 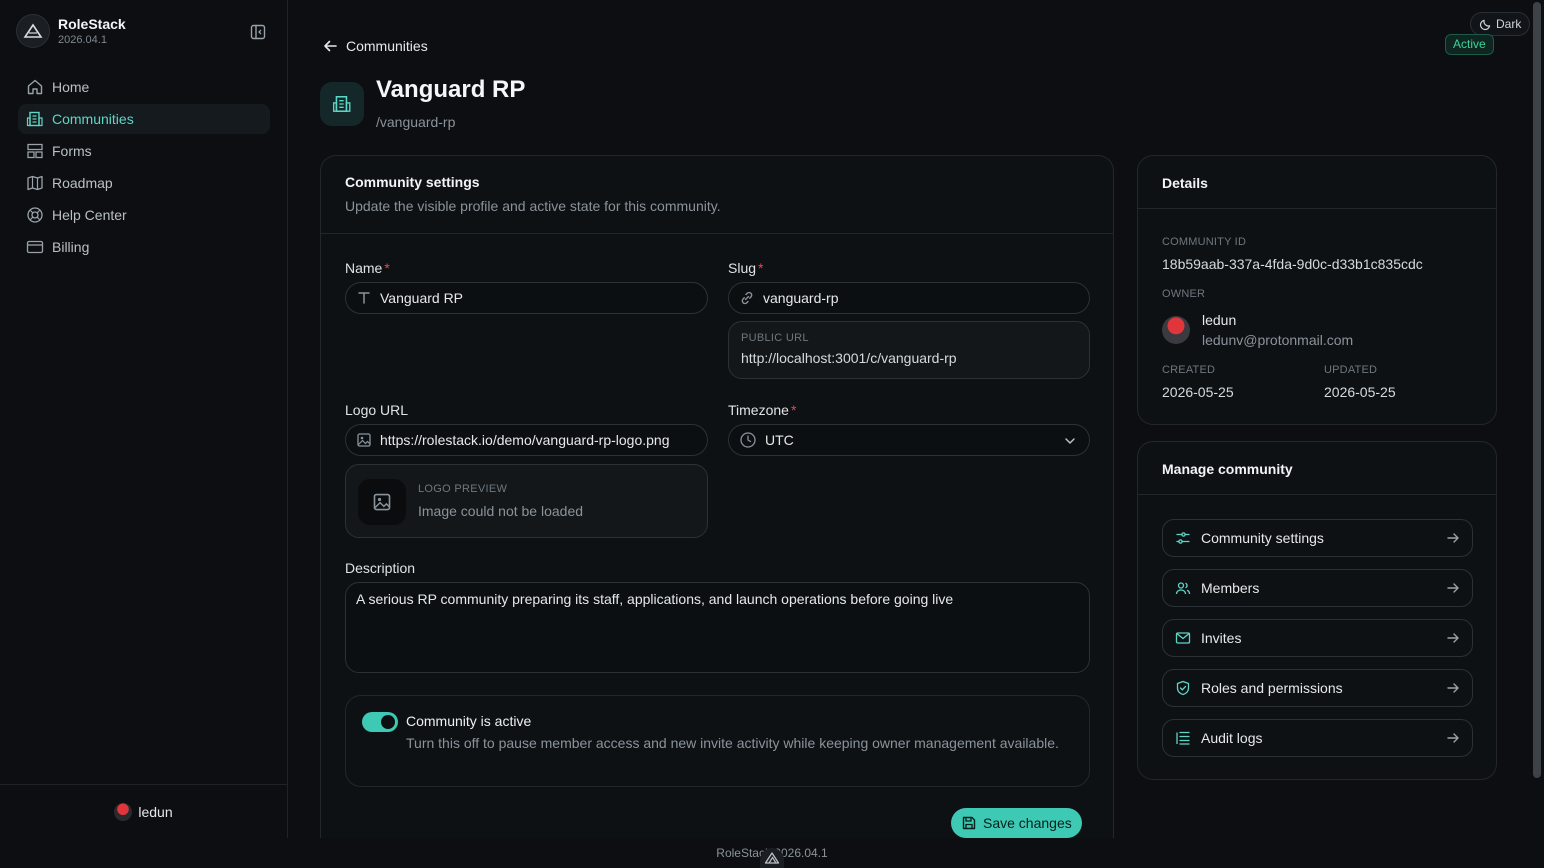 What do you see at coordinates (1272, 688) in the screenshot?
I see `manage-item-label: Roles and permissions` at bounding box center [1272, 688].